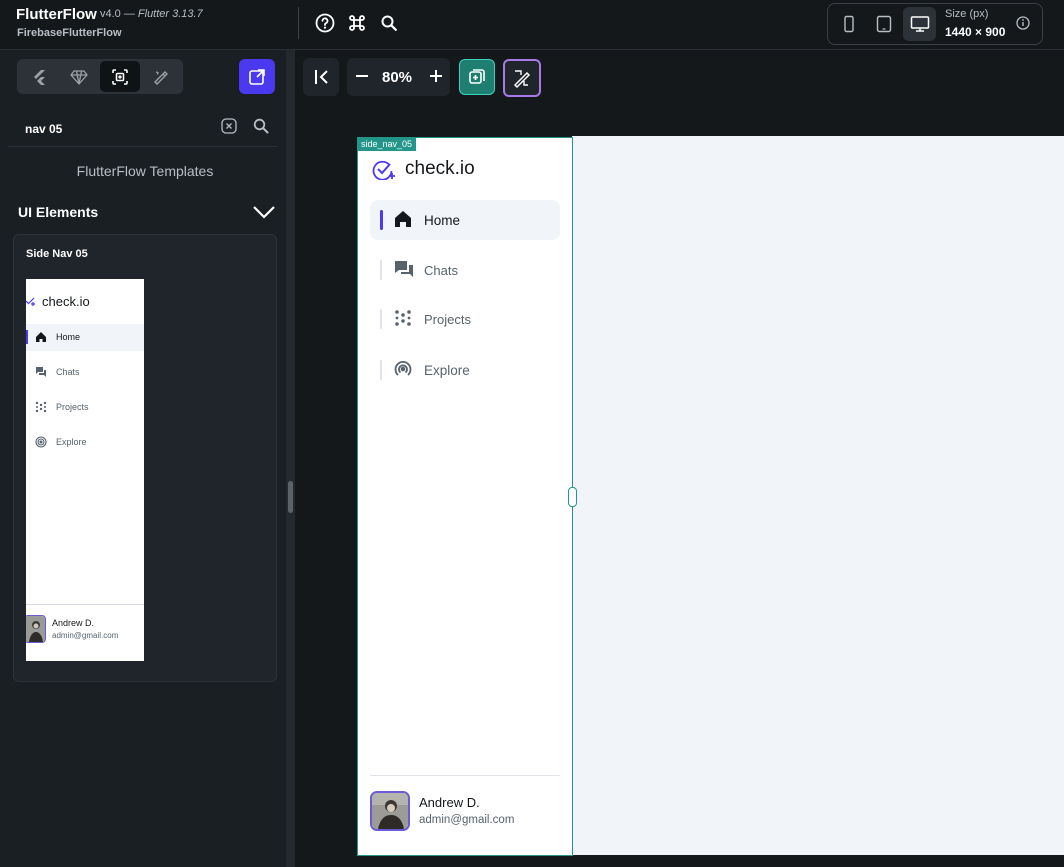 The height and width of the screenshot is (867, 1064). Describe the element at coordinates (151, 14) in the screenshot. I see `app-version: v4.0 — Flutter 3.13.7` at that location.